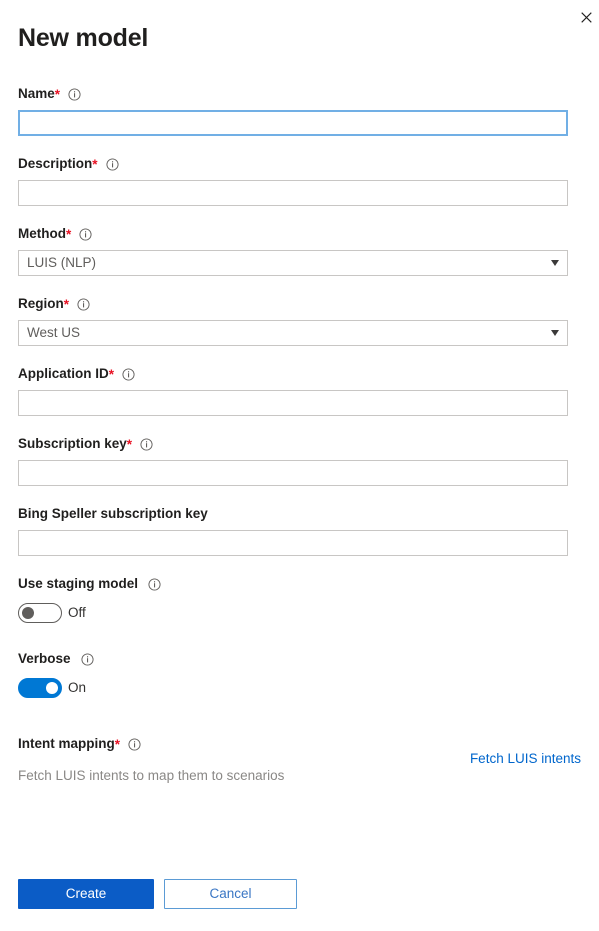 This screenshot has height=931, width=599. I want to click on field-name: Name *, so click(293, 110).